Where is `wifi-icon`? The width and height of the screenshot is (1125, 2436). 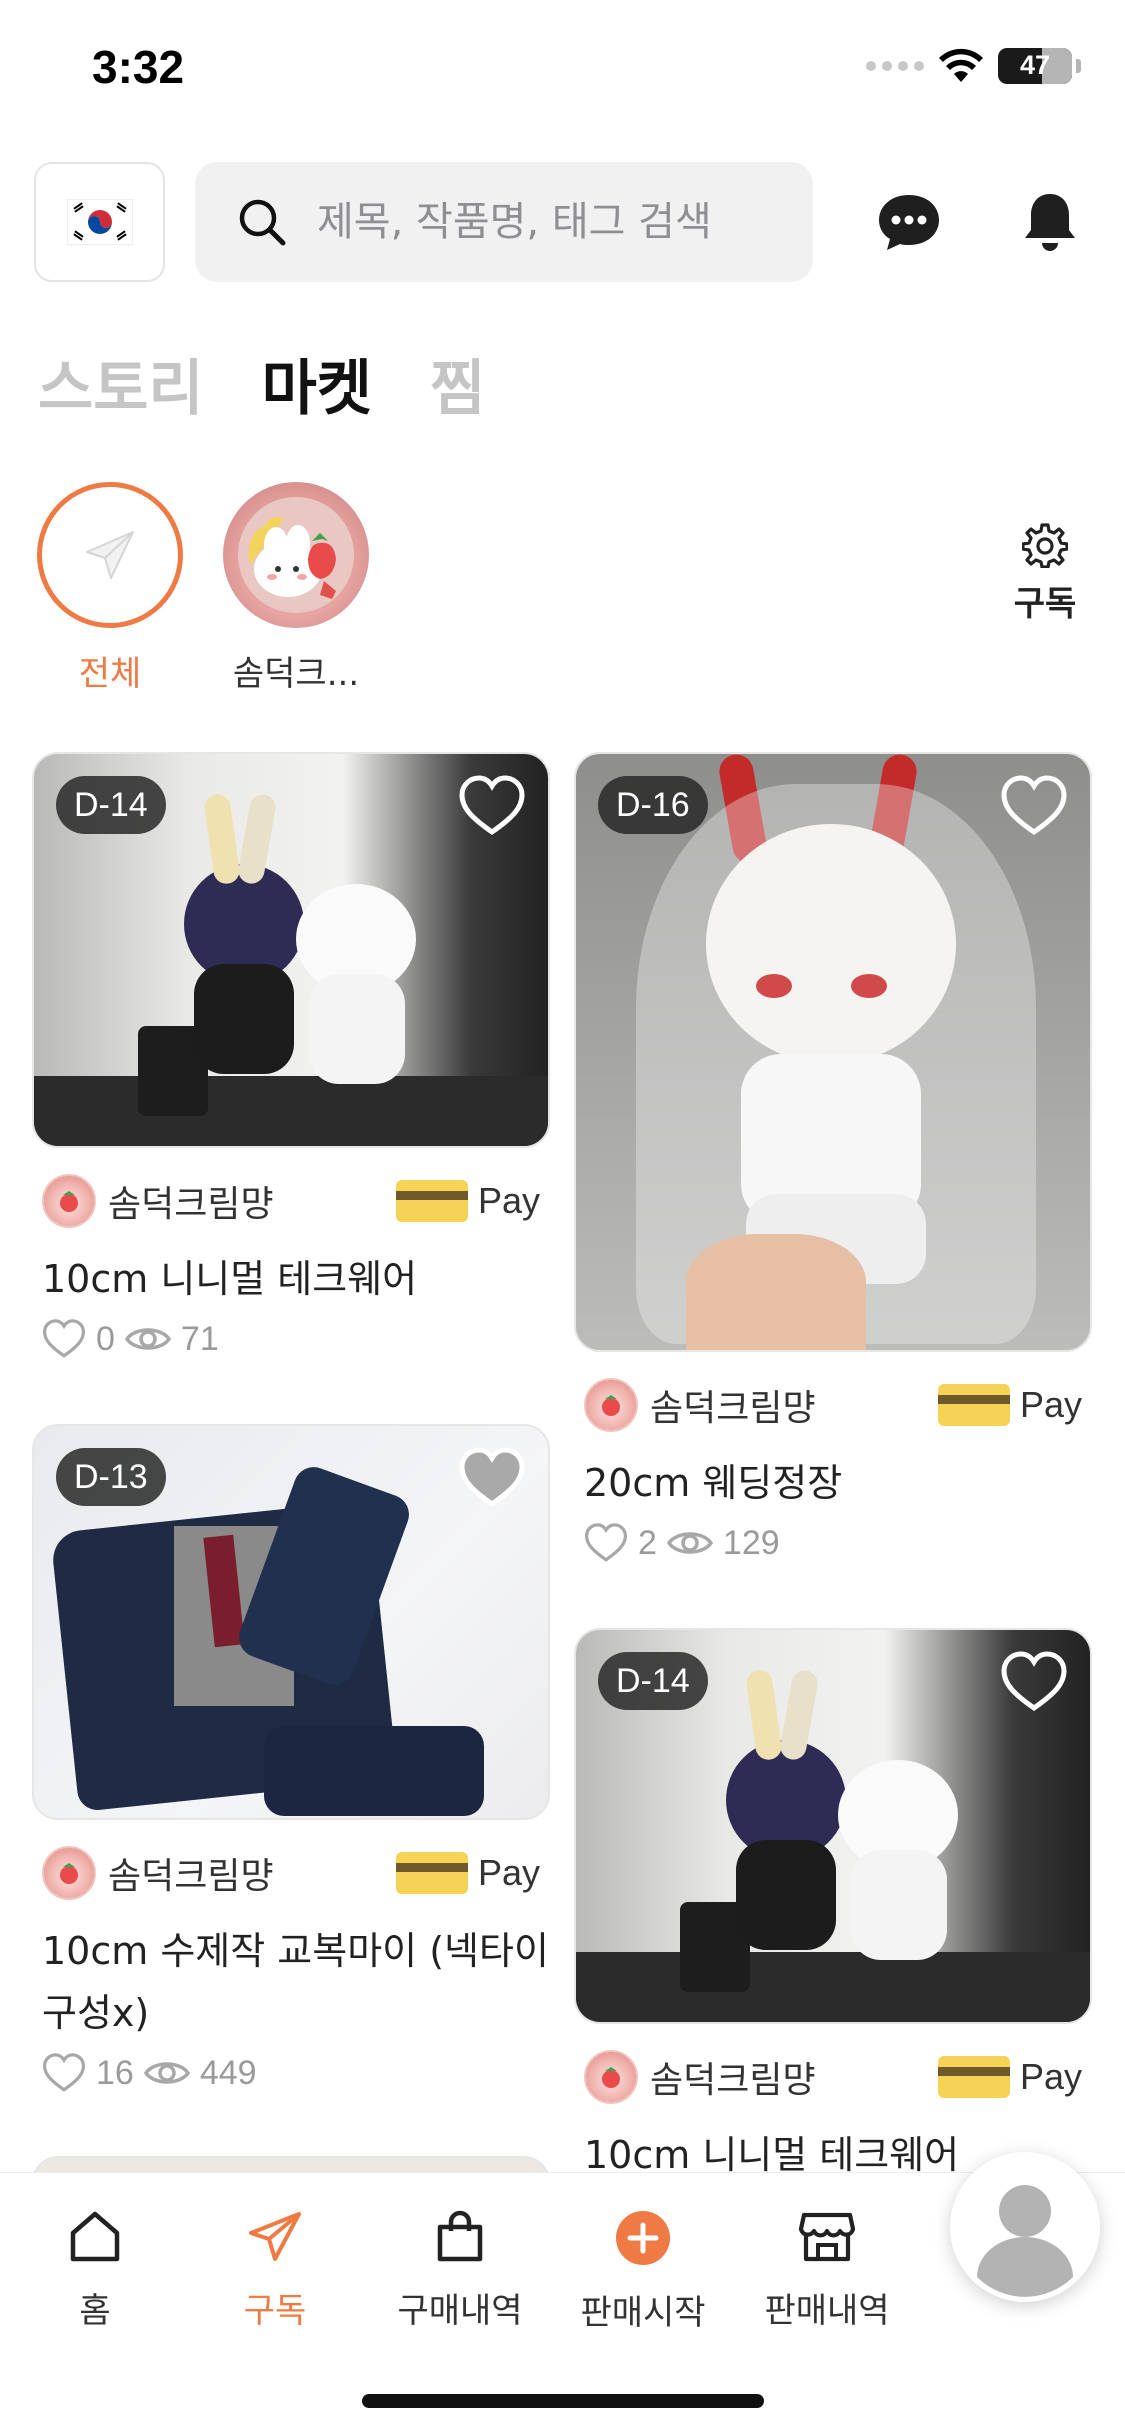
wifi-icon is located at coordinates (961, 65).